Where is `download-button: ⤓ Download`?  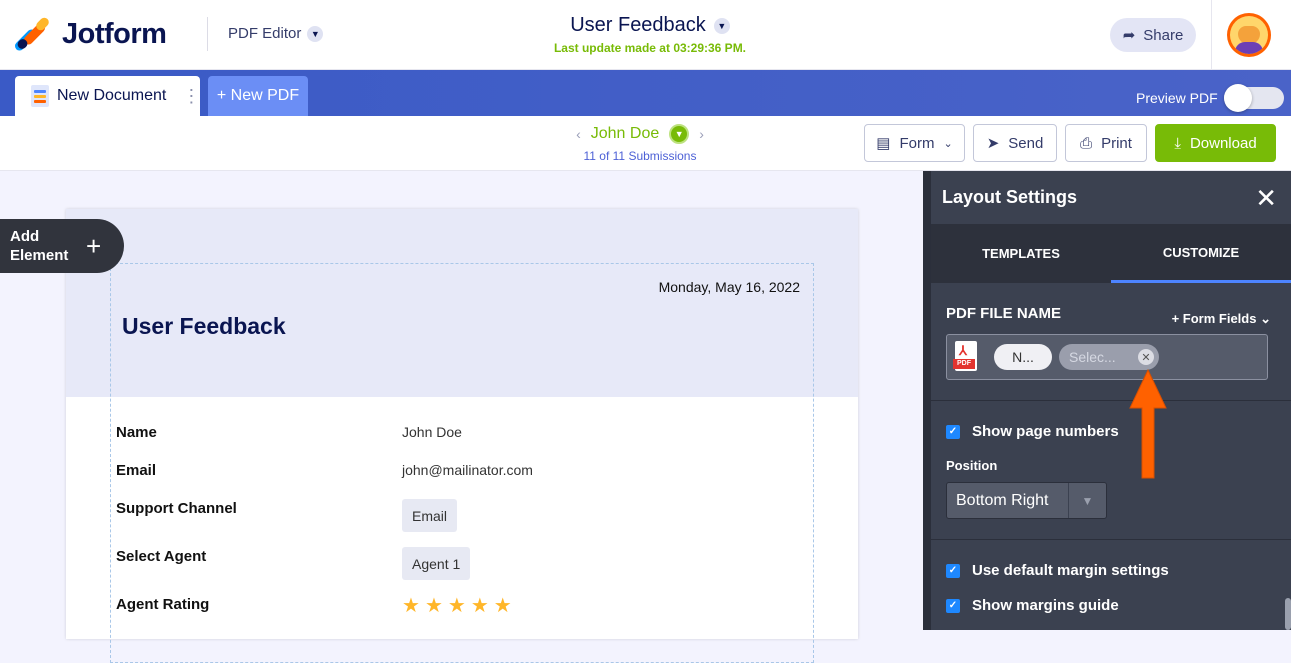
download-button: ⤓ Download is located at coordinates (1215, 143).